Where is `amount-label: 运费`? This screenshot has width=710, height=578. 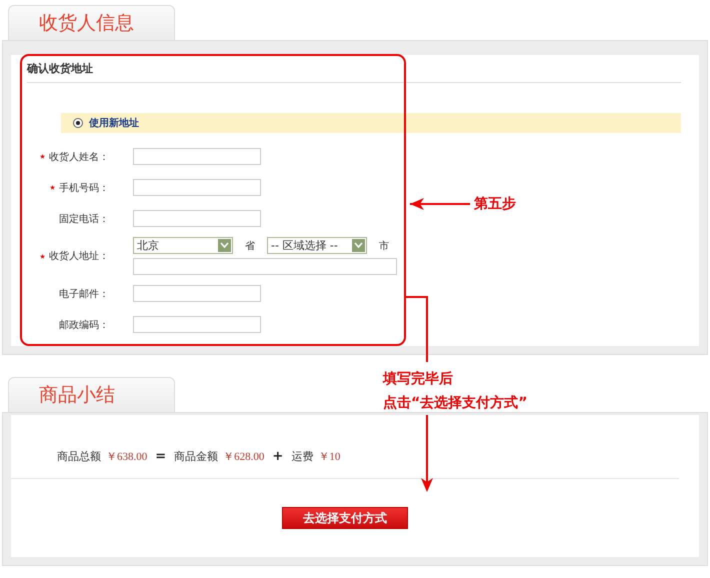
amount-label: 运费 is located at coordinates (302, 456).